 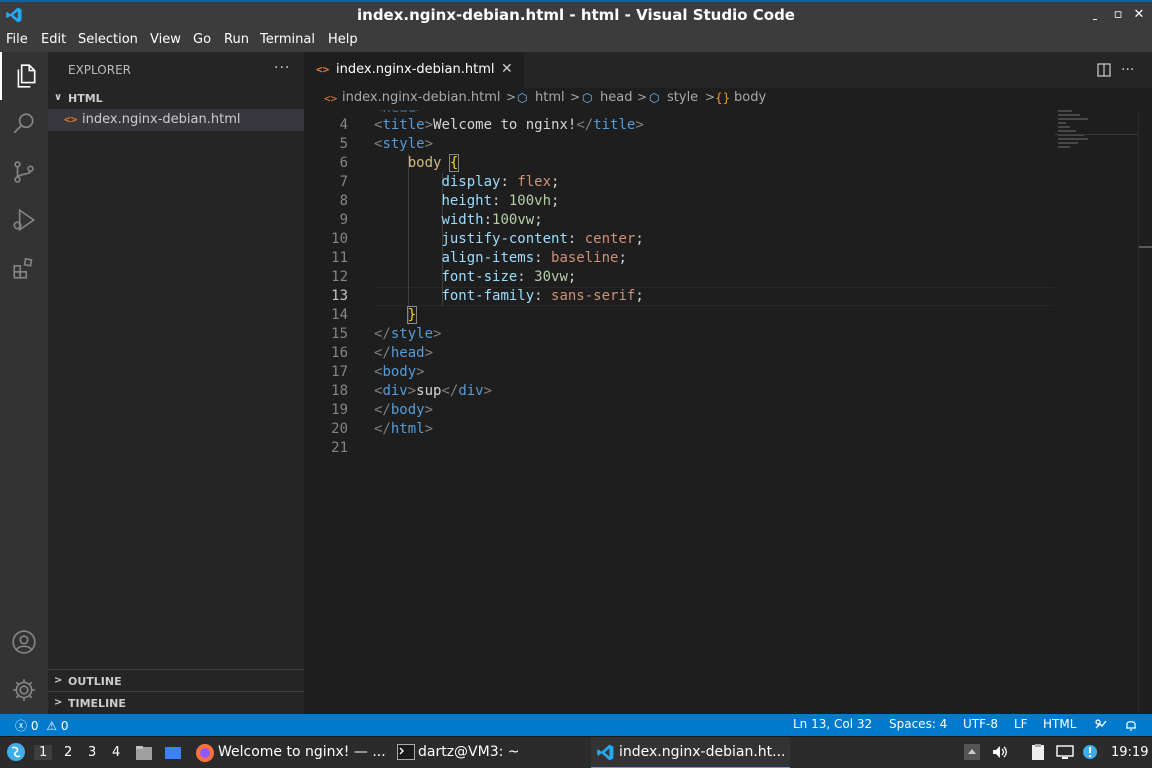 I want to click on extensions-icon, so click(x=23, y=268).